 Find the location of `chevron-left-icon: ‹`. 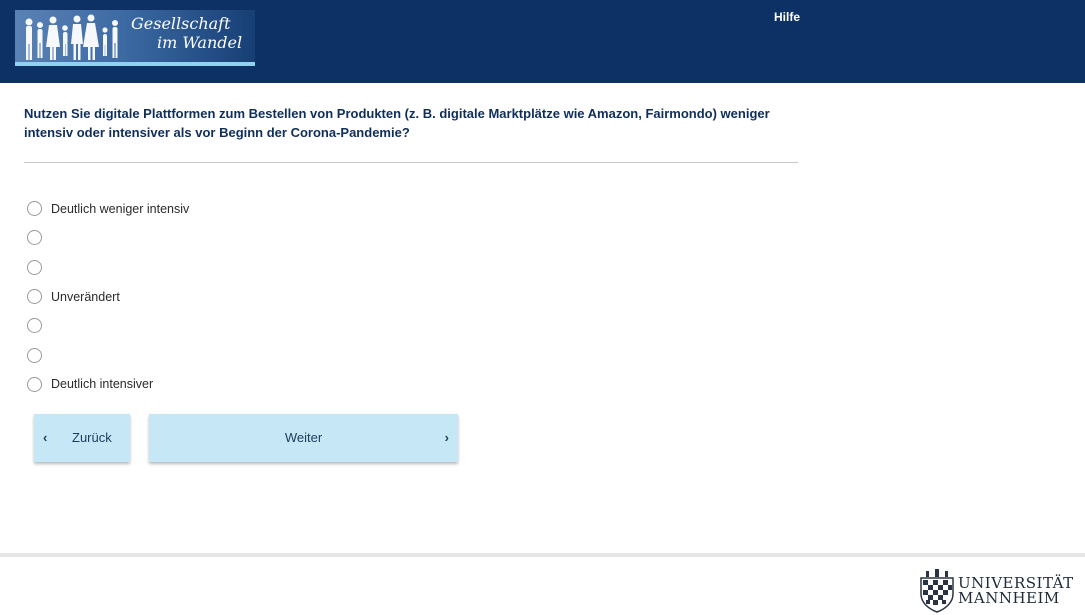

chevron-left-icon: ‹ is located at coordinates (45, 437).